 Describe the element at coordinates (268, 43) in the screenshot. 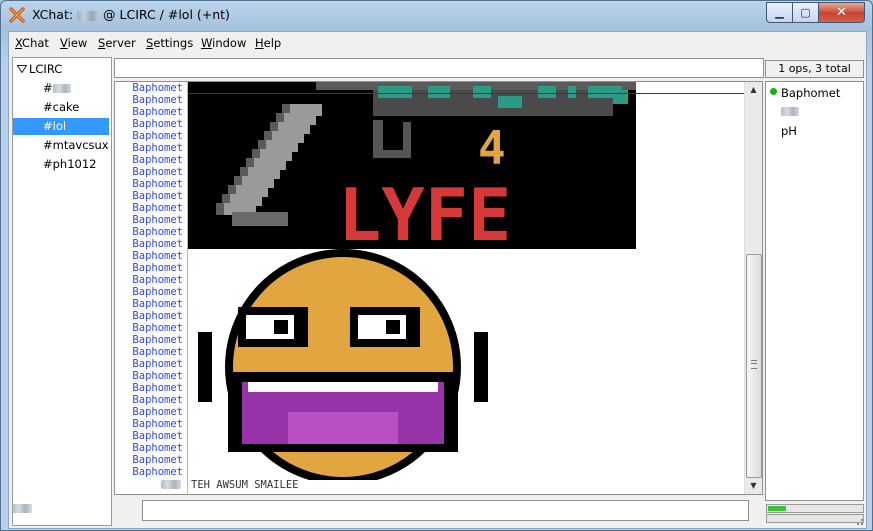

I see `menu-help: Help` at that location.